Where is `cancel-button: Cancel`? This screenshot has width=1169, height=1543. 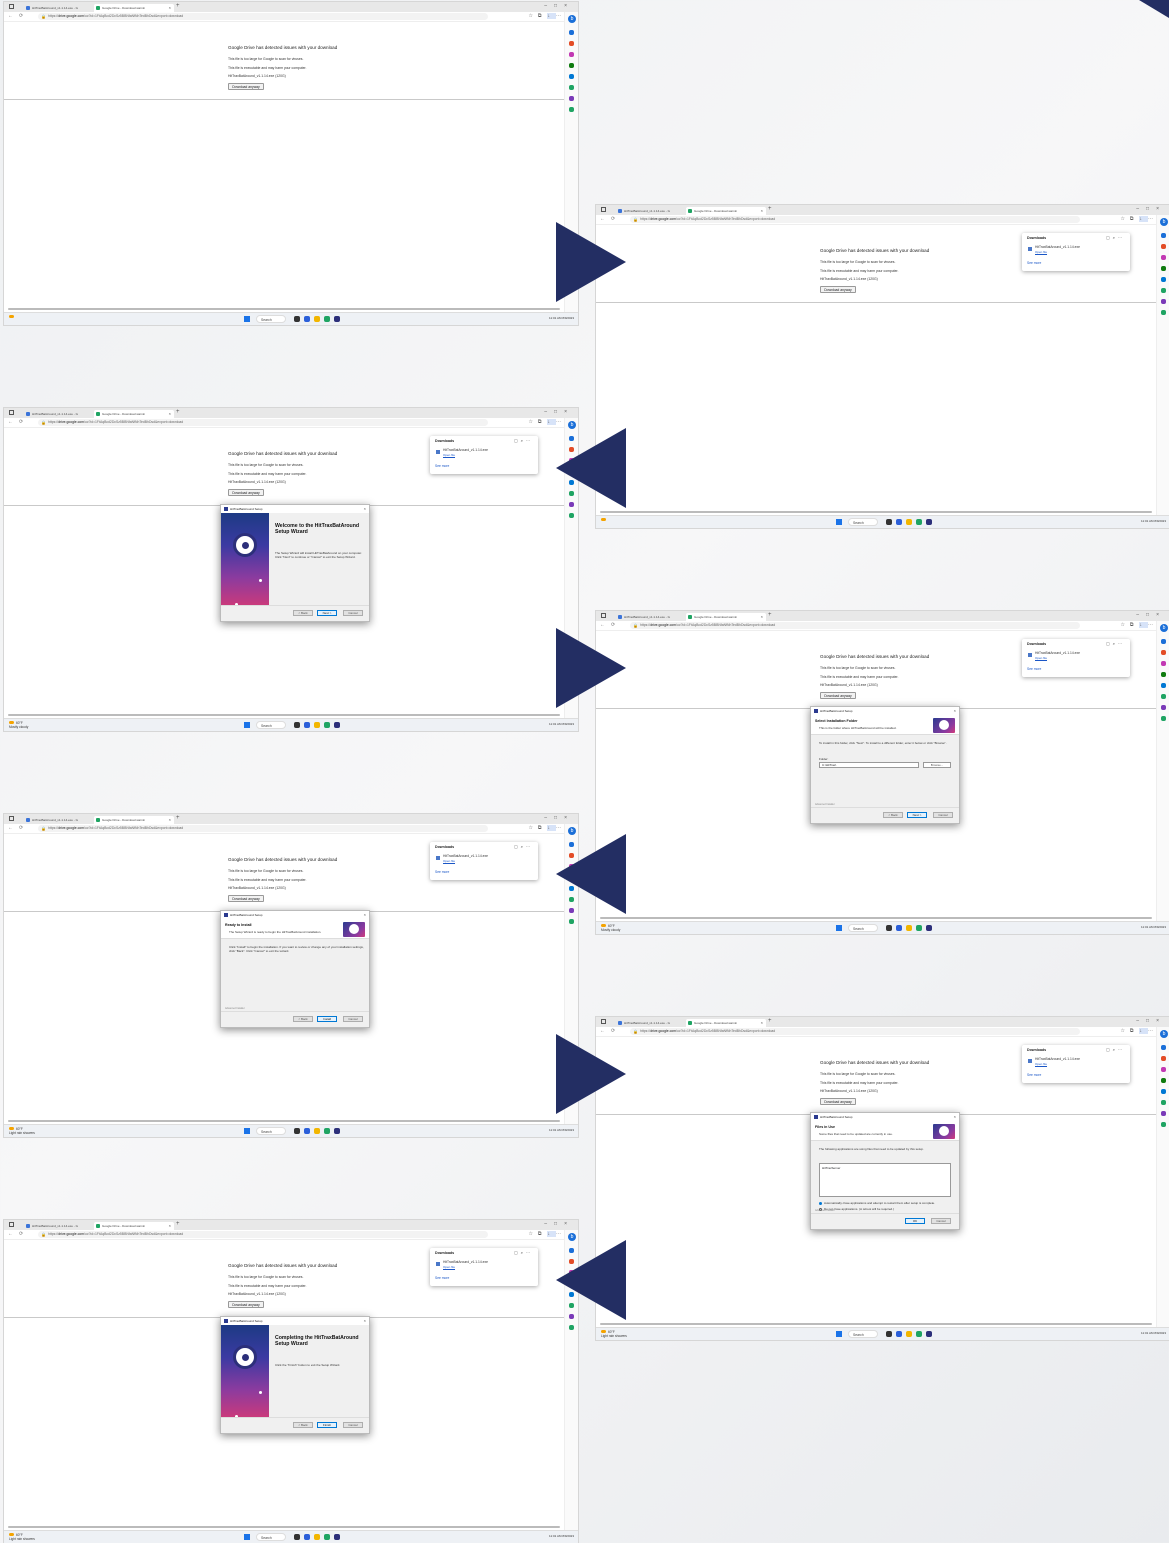 cancel-button: Cancel is located at coordinates (353, 1019).